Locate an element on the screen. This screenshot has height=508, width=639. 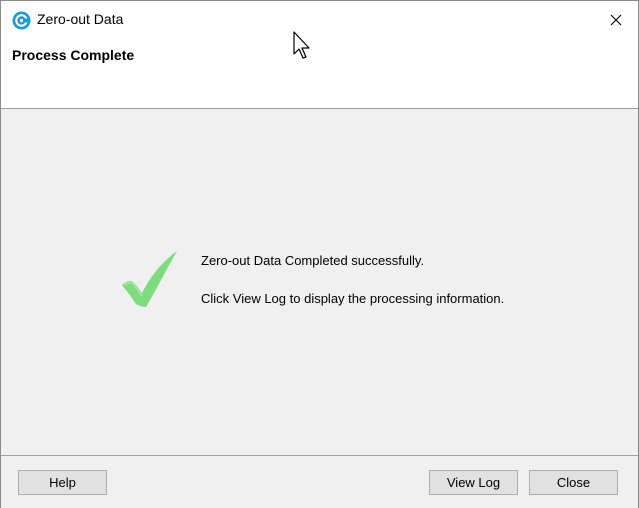
close-button: Close is located at coordinates (573, 482).